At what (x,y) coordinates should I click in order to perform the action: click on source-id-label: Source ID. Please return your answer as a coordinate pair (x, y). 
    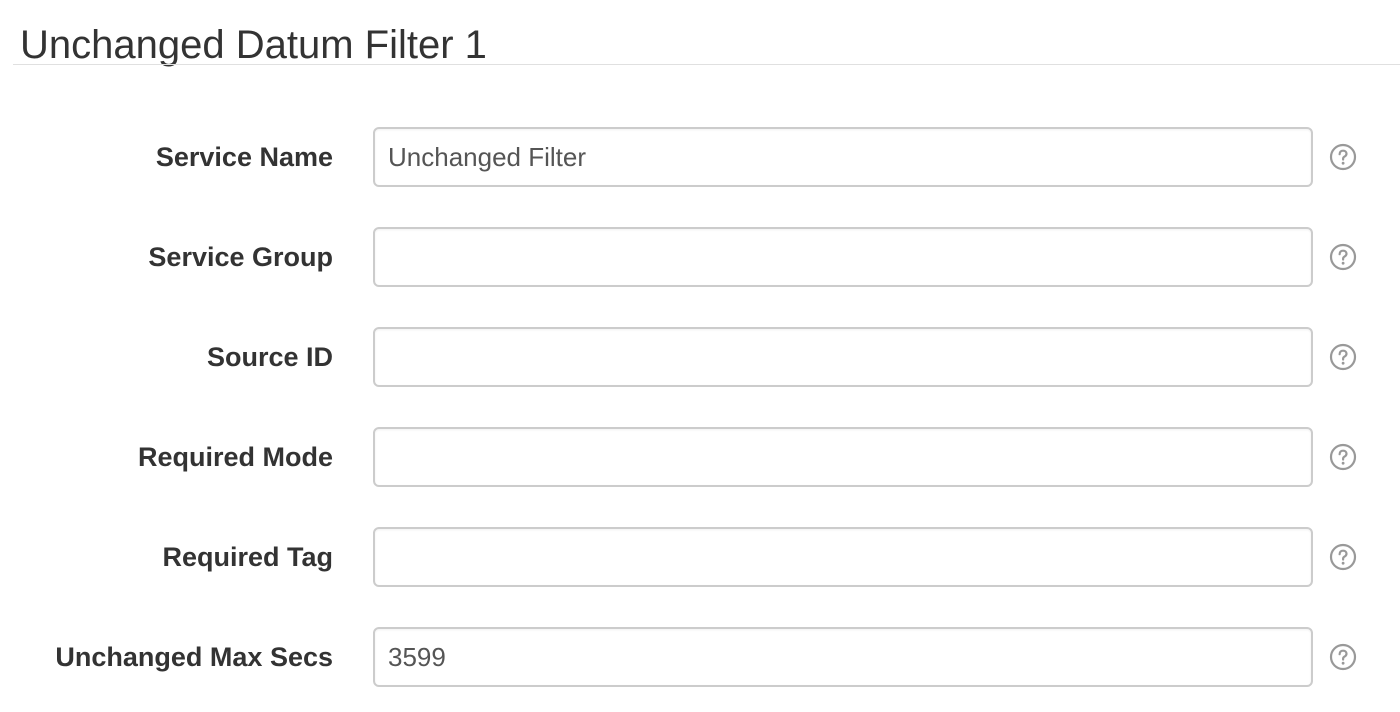
    Looking at the image, I should click on (269, 357).